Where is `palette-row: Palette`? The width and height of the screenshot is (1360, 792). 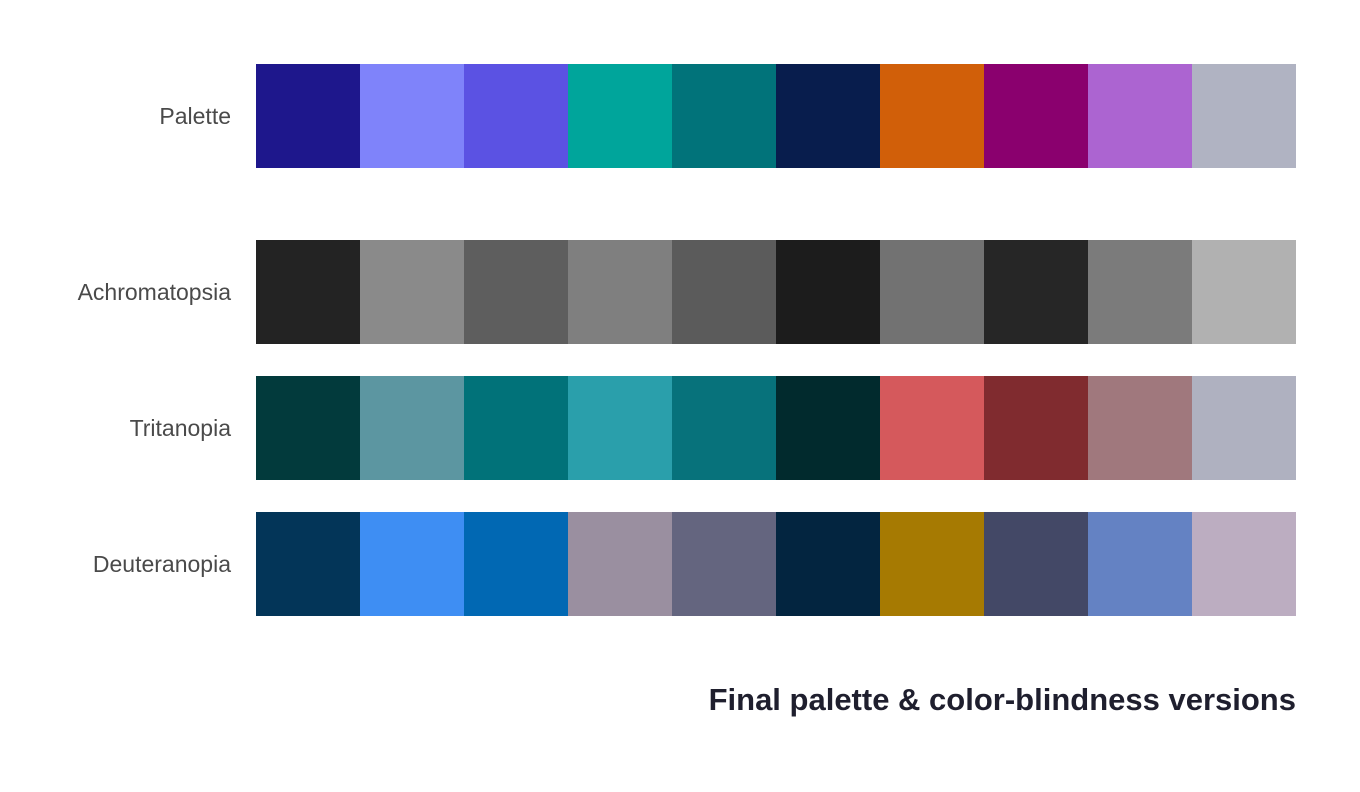 palette-row: Palette is located at coordinates (680, 116).